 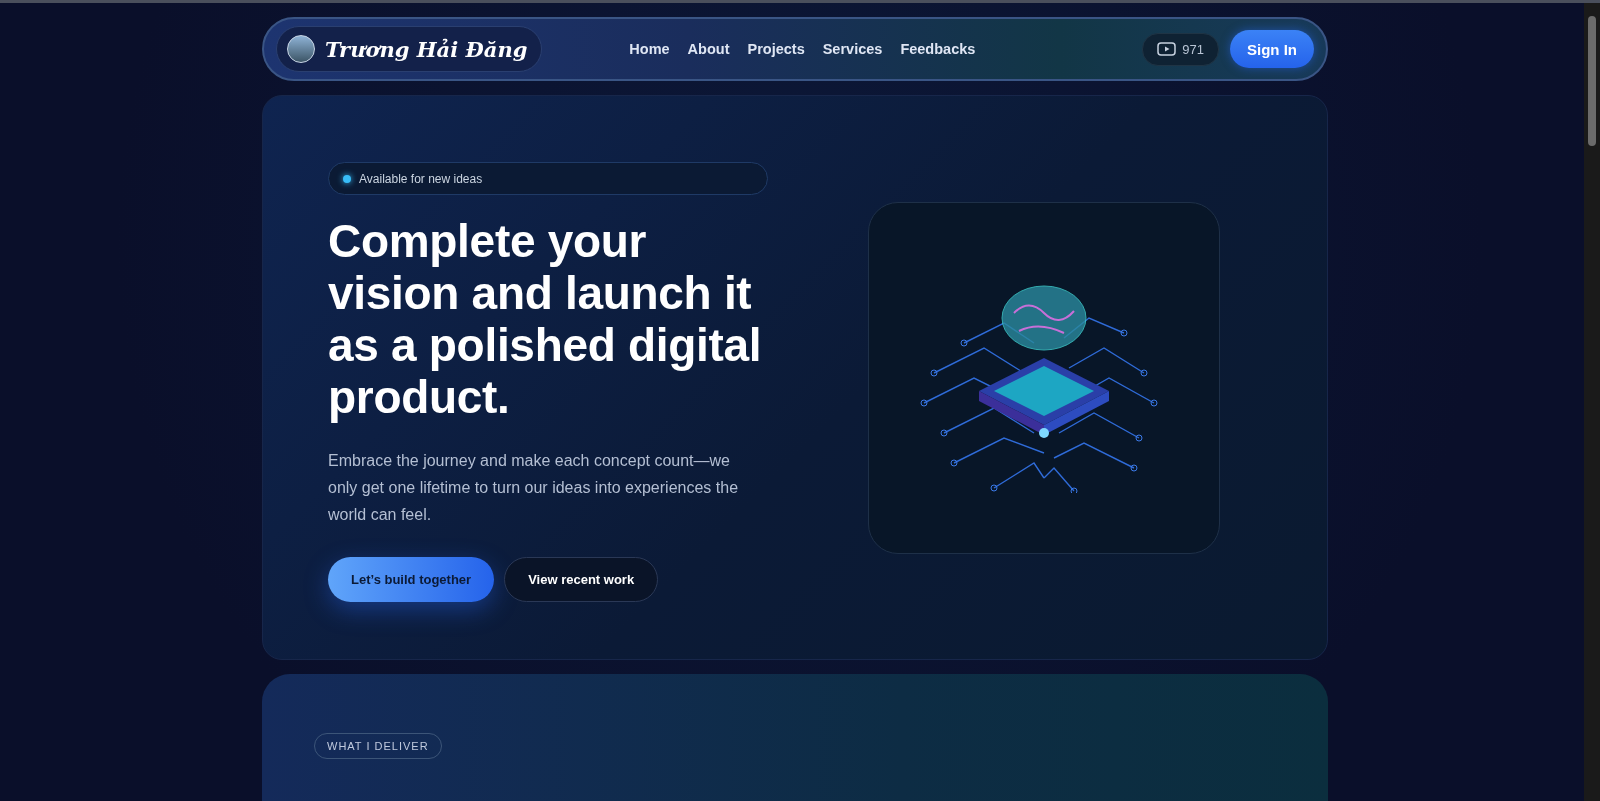 I want to click on brand-pill: Trương Hải Đăng, so click(x=409, y=49).